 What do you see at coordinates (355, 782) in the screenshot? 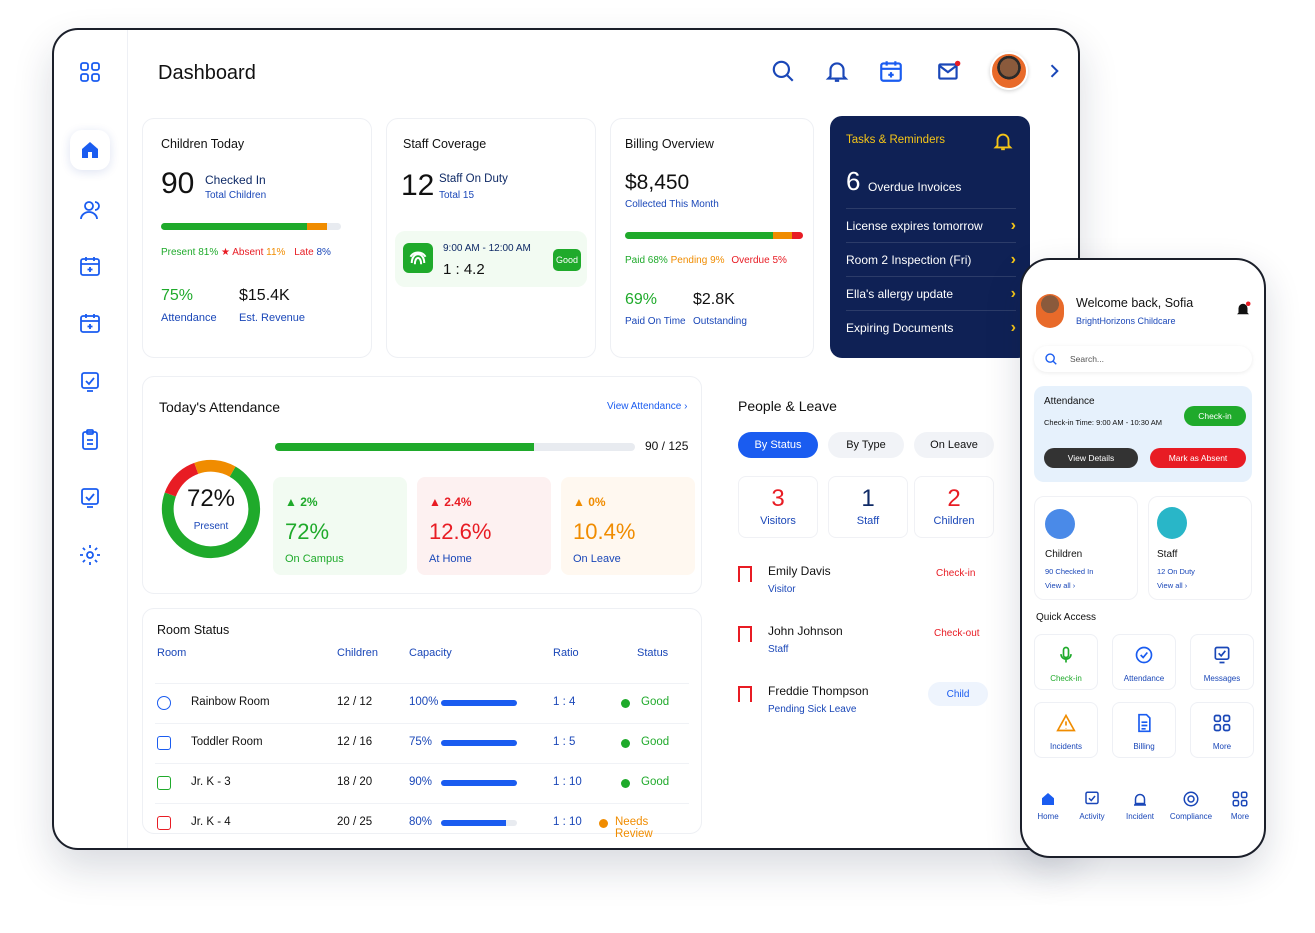
I see `room-children: 18 / 20` at bounding box center [355, 782].